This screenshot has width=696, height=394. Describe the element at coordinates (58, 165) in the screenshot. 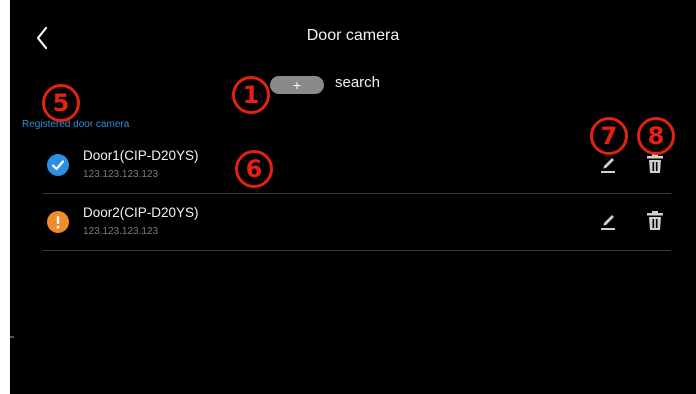

I see `check-circle-icon` at that location.